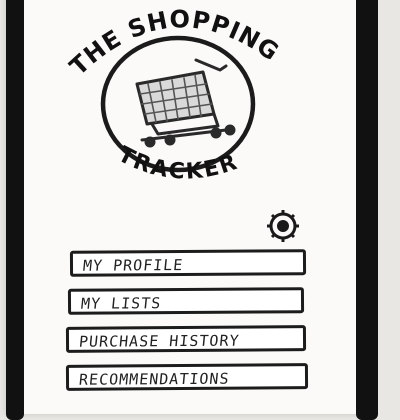 The height and width of the screenshot is (420, 400). What do you see at coordinates (188, 263) in the screenshot?
I see `my-profile-button: MY PROFILE` at bounding box center [188, 263].